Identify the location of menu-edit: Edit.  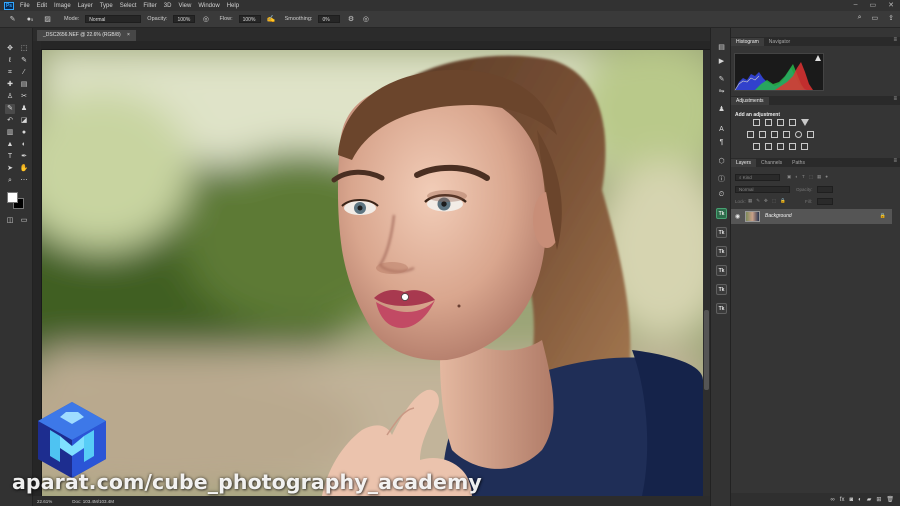
(42, 6).